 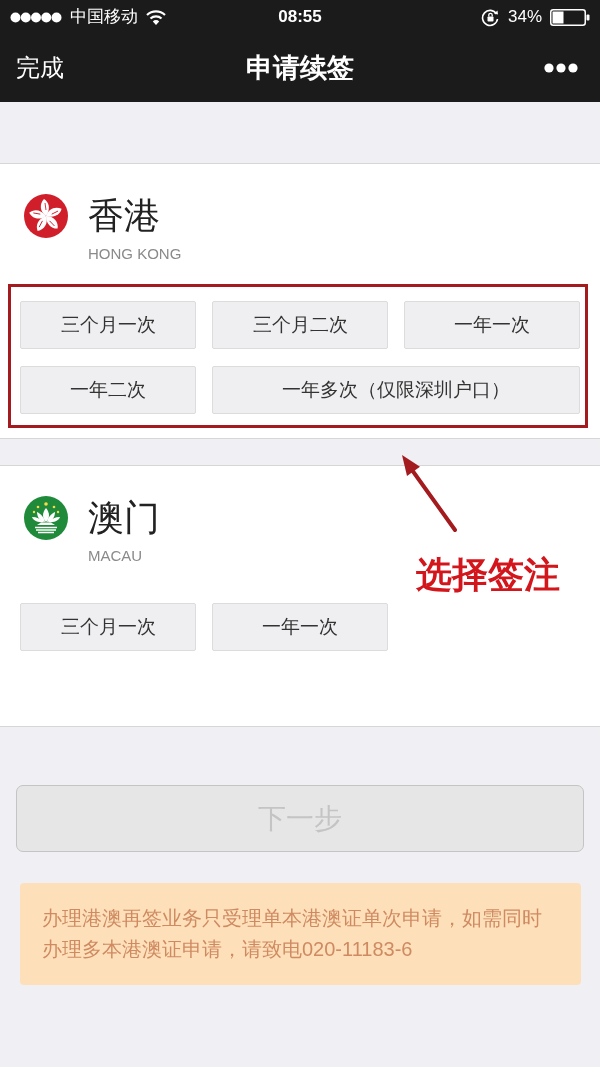 I want to click on visa-option-button: 一年二次, so click(x=108, y=390).